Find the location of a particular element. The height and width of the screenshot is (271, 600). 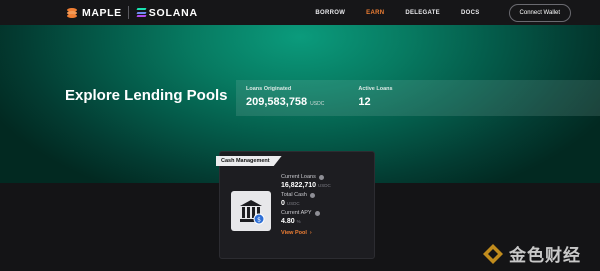

view-pool-link: View Pool › is located at coordinates (306, 233).